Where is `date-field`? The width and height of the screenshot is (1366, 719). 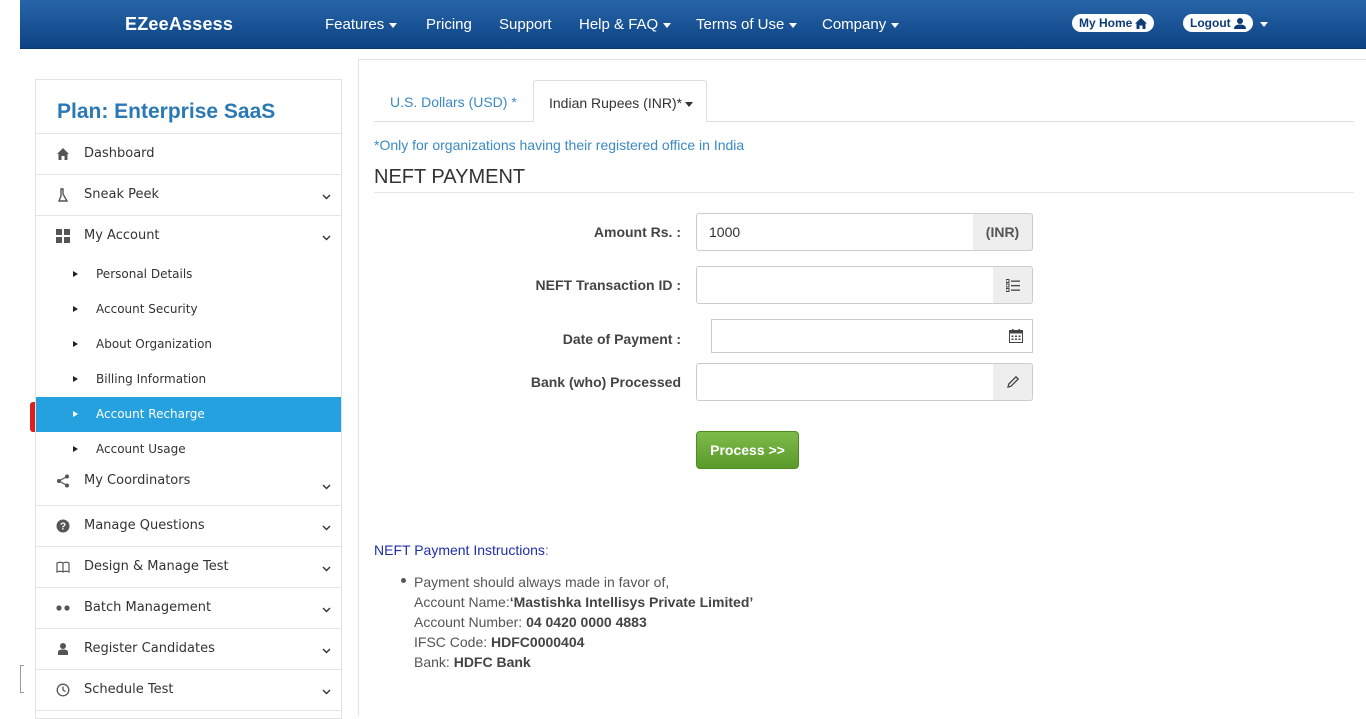 date-field is located at coordinates (872, 336).